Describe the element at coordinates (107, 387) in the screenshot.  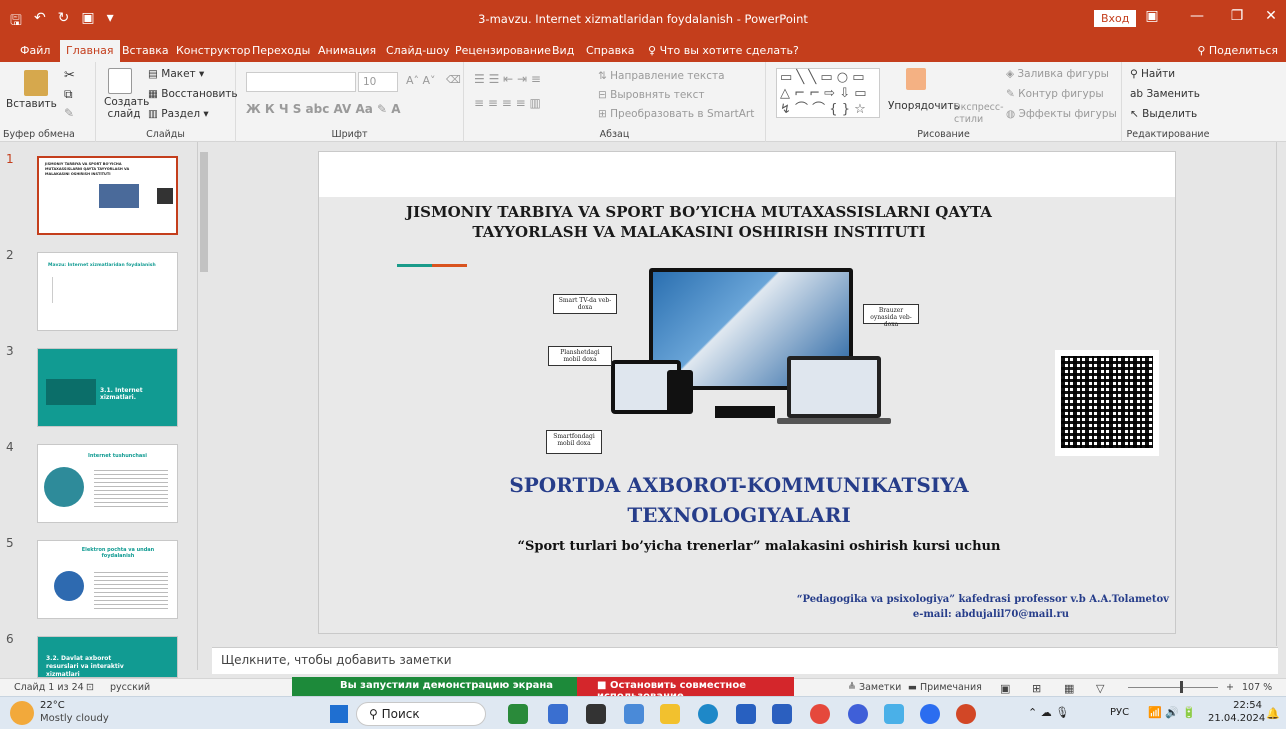
I see `thumbnail-slide-3: 3.1. Internet xizmatlari.` at that location.